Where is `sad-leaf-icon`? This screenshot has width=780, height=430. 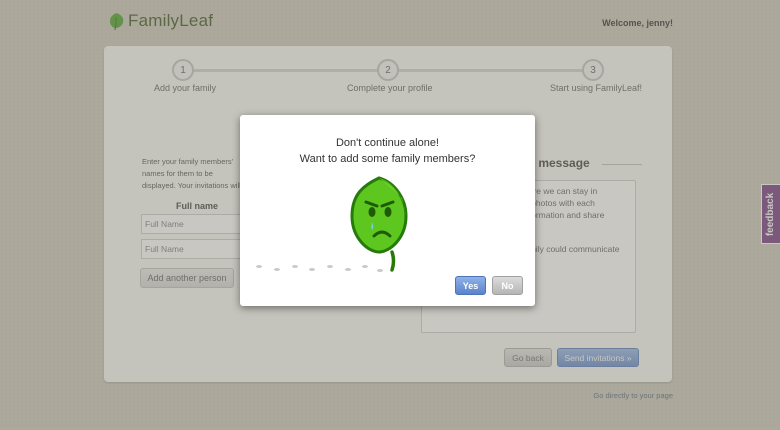
sad-leaf-icon is located at coordinates (379, 224).